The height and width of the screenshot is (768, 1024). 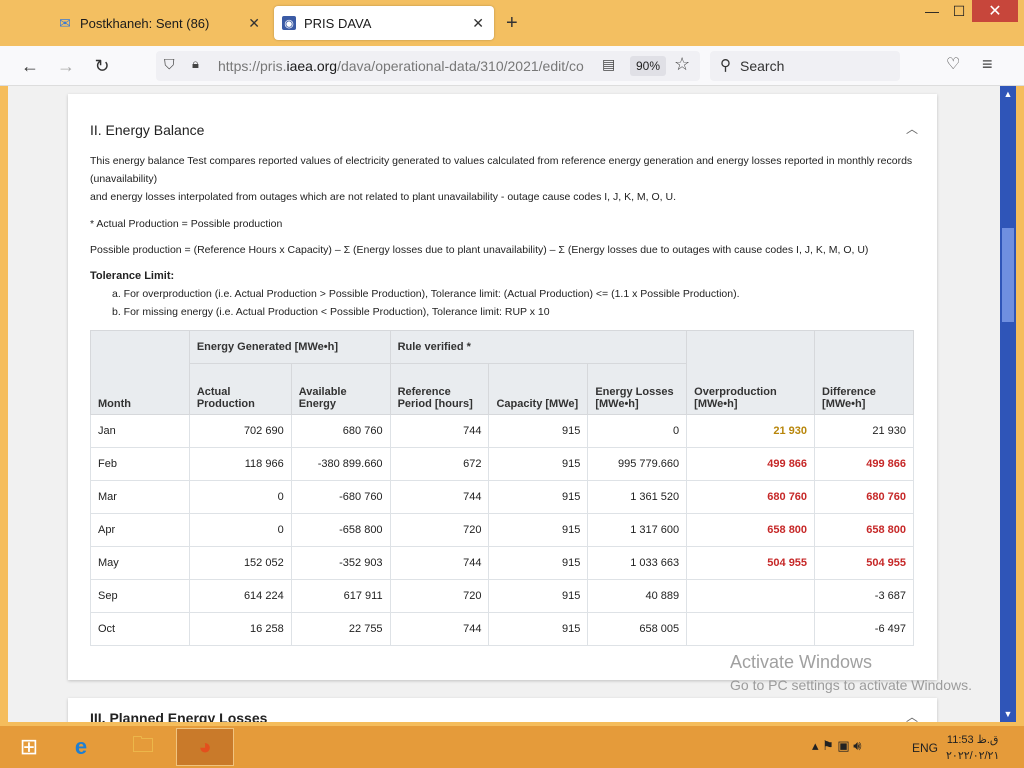 I want to click on url-domain: iaea.org, so click(x=312, y=66).